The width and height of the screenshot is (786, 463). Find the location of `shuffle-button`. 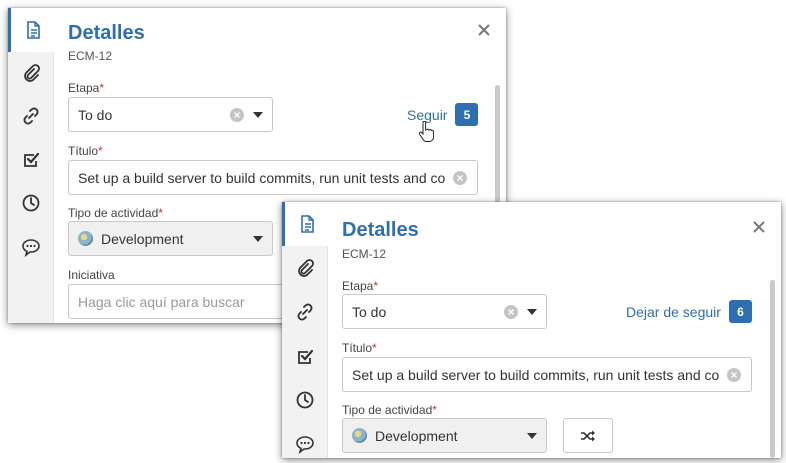

shuffle-button is located at coordinates (588, 435).